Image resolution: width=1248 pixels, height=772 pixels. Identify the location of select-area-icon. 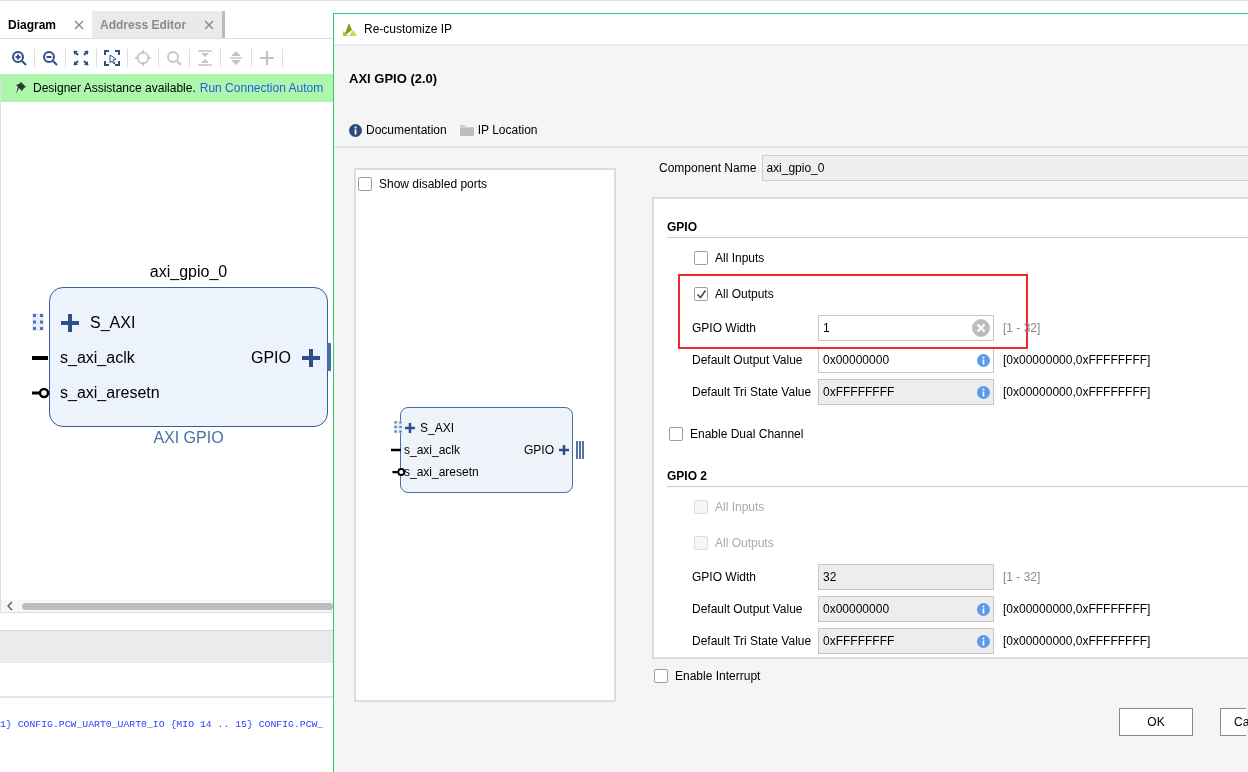
(112, 58).